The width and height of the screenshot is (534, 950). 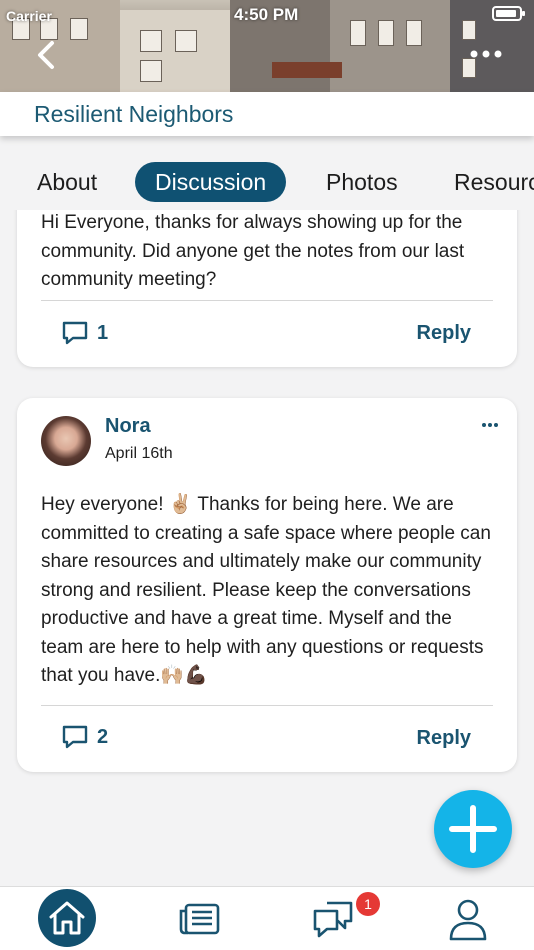 I want to click on post-date: April 16th, so click(x=139, y=453).